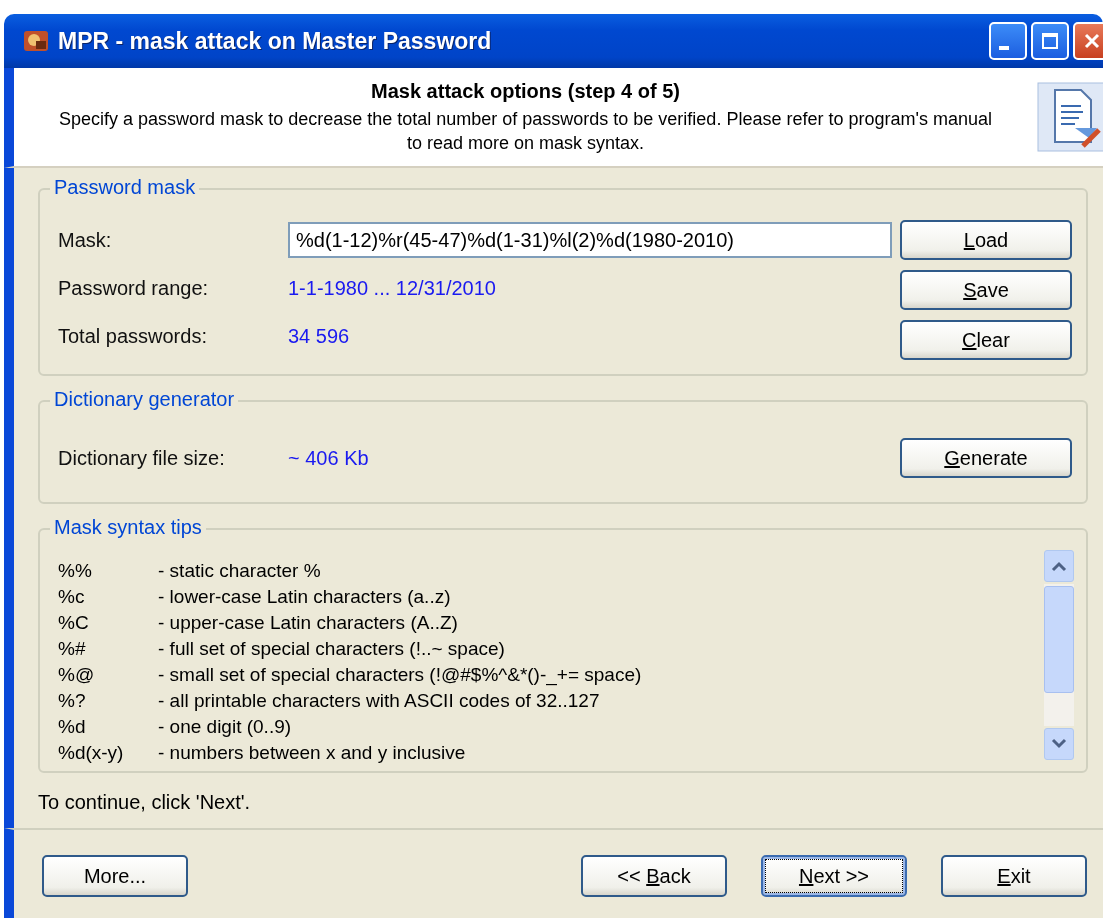 The image size is (1103, 918). What do you see at coordinates (239, 571) in the screenshot?
I see `syntax-description: - static character %` at bounding box center [239, 571].